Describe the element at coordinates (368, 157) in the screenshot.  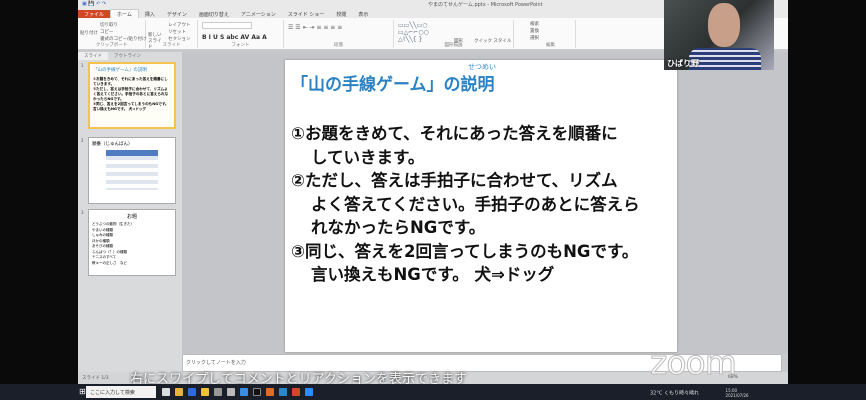
I see `body-line: していきます。` at that location.